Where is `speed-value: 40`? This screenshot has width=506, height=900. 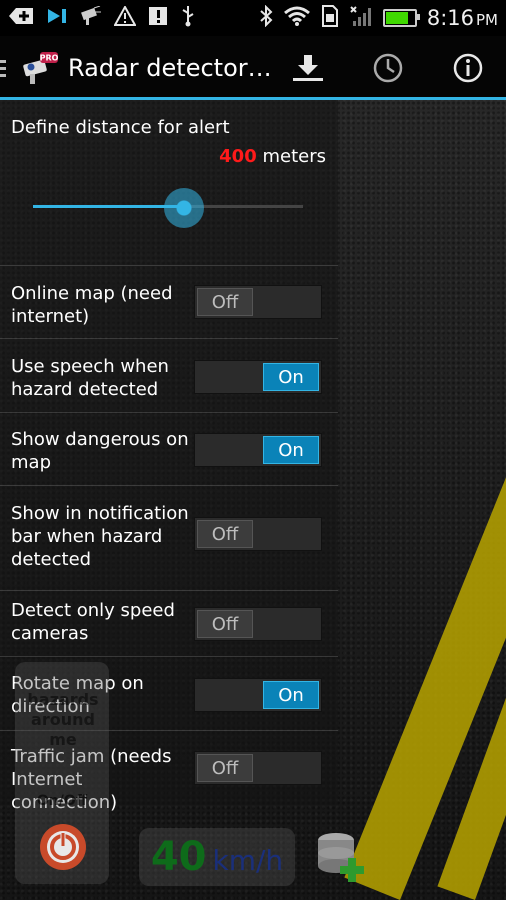 speed-value: 40 is located at coordinates (178, 857).